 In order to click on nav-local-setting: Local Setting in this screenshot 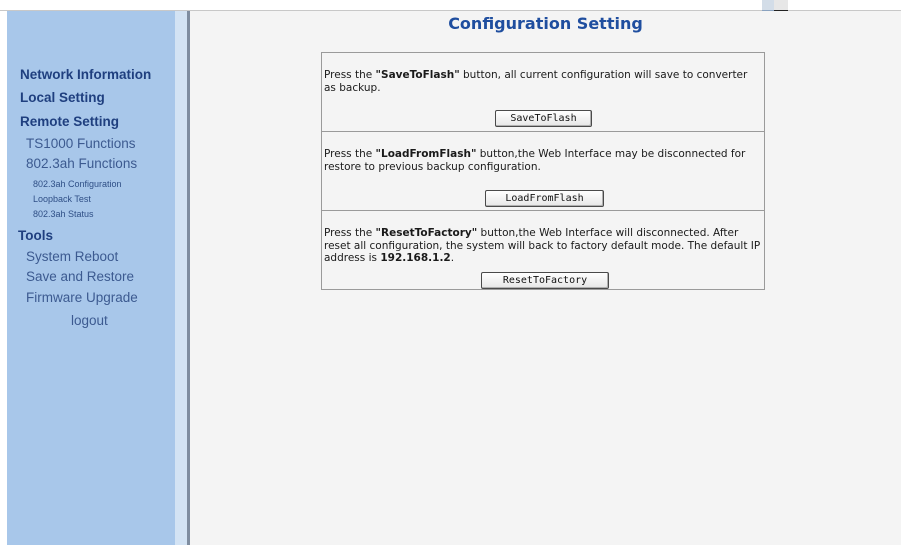, I will do `click(62, 97)`.